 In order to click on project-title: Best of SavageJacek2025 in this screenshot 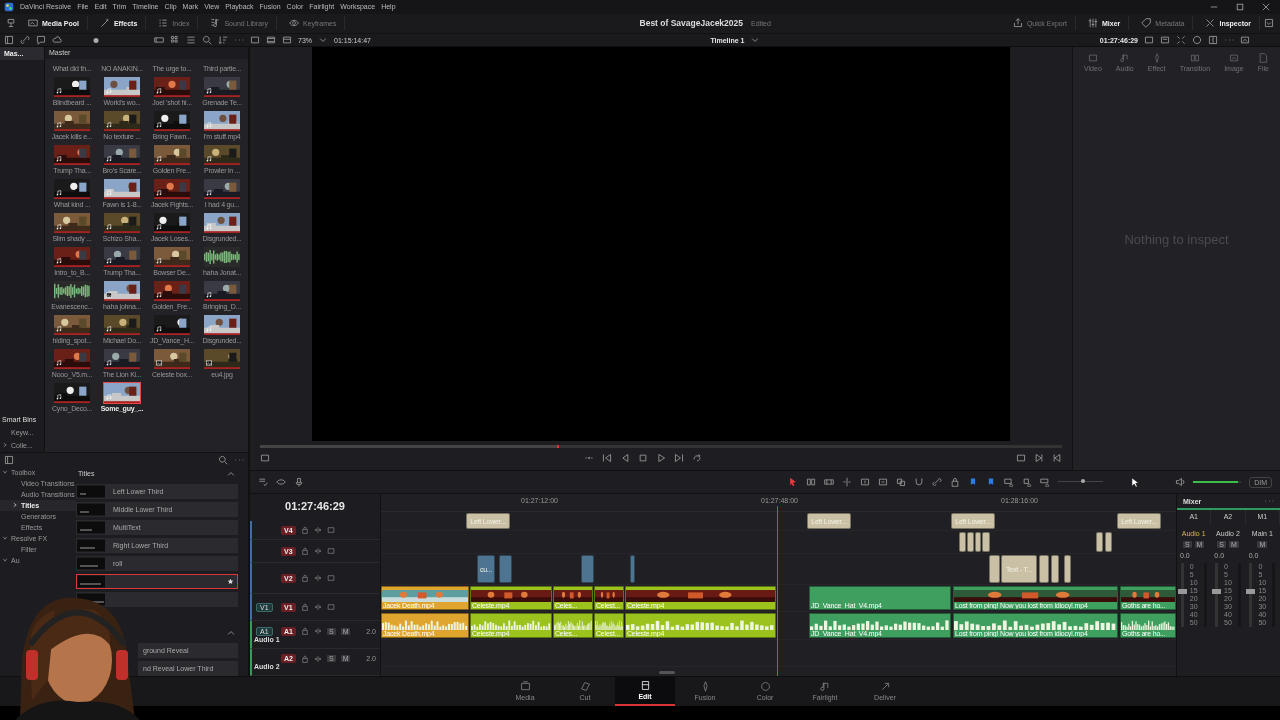, I will do `click(691, 23)`.